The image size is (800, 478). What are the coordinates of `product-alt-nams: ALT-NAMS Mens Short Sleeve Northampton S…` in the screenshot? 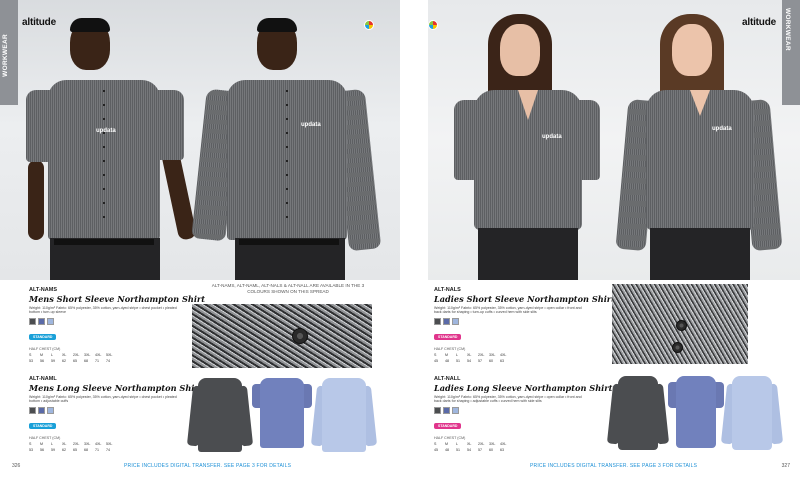 It's located at (117, 325).